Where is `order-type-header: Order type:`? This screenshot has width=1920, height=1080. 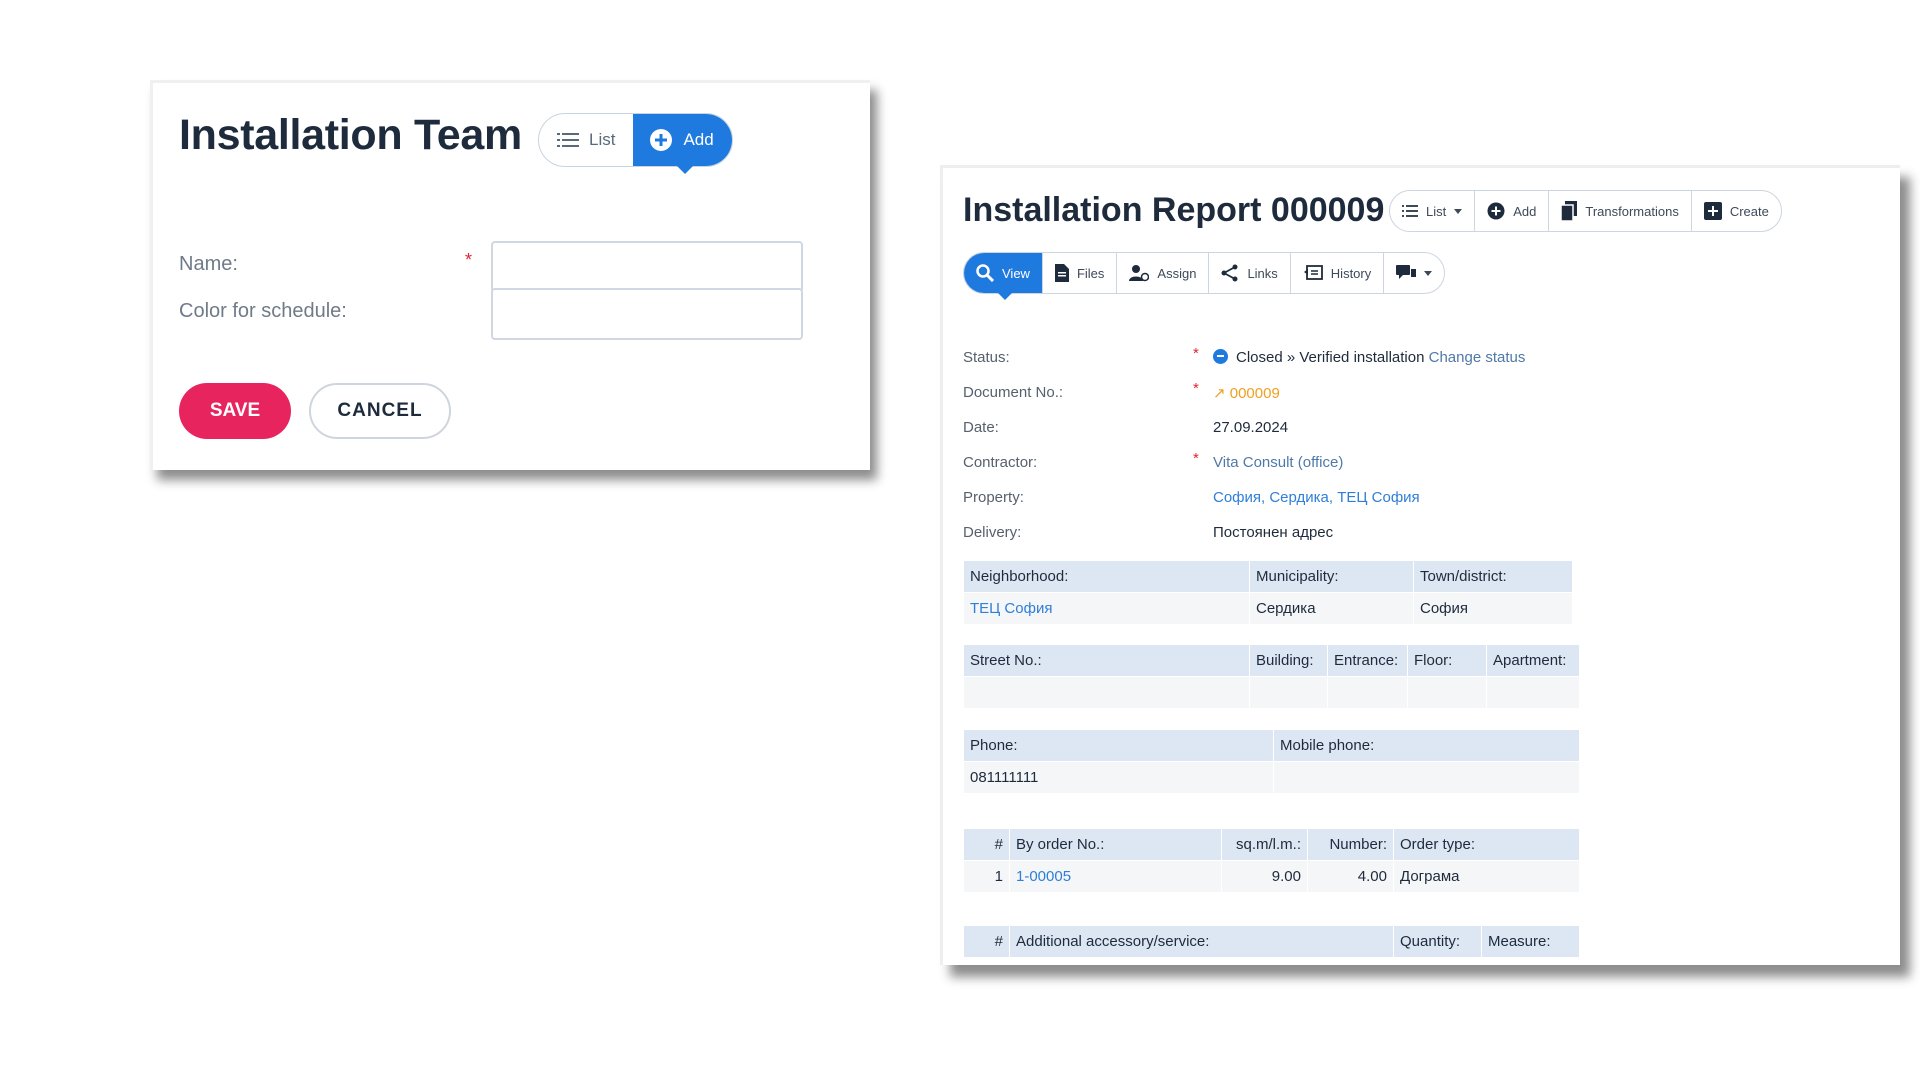
order-type-header: Order type: is located at coordinates (1486, 844).